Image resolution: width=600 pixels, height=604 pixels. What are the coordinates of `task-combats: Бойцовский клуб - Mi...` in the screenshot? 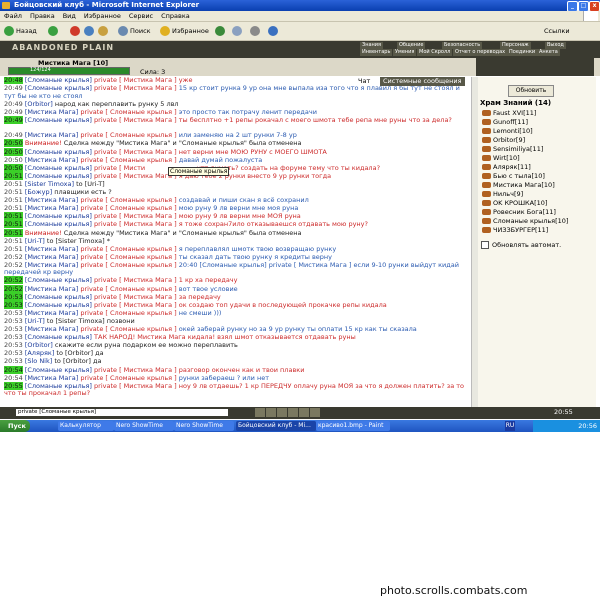 It's located at (276, 426).